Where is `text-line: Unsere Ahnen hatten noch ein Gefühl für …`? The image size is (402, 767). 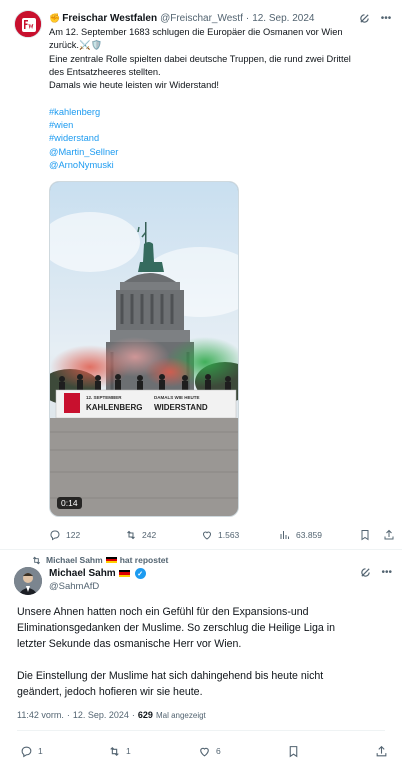 text-line: Unsere Ahnen hatten noch ein Gefühl für … is located at coordinates (163, 612).